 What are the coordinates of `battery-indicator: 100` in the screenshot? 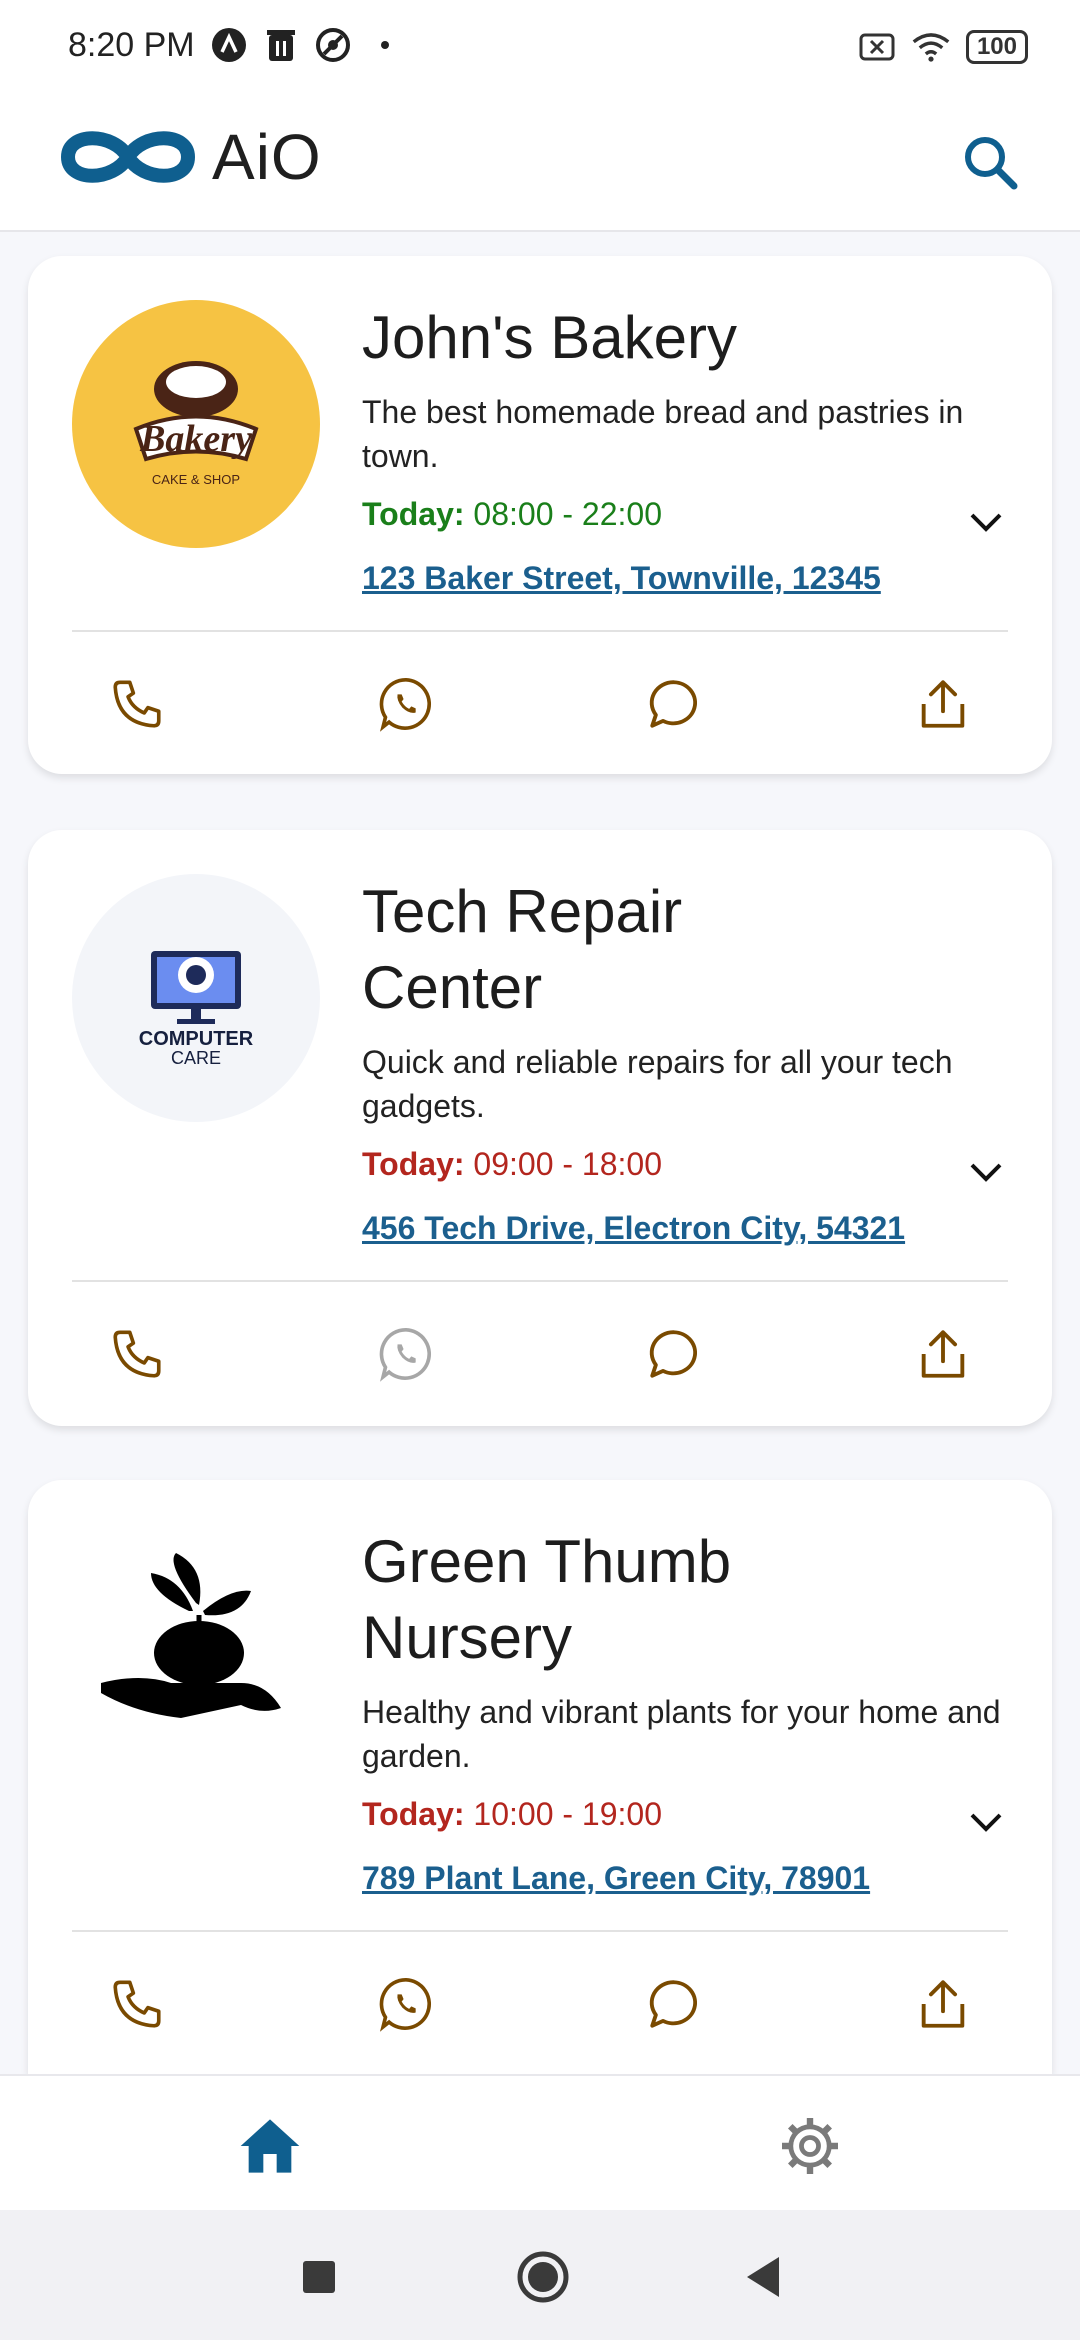 It's located at (996, 47).